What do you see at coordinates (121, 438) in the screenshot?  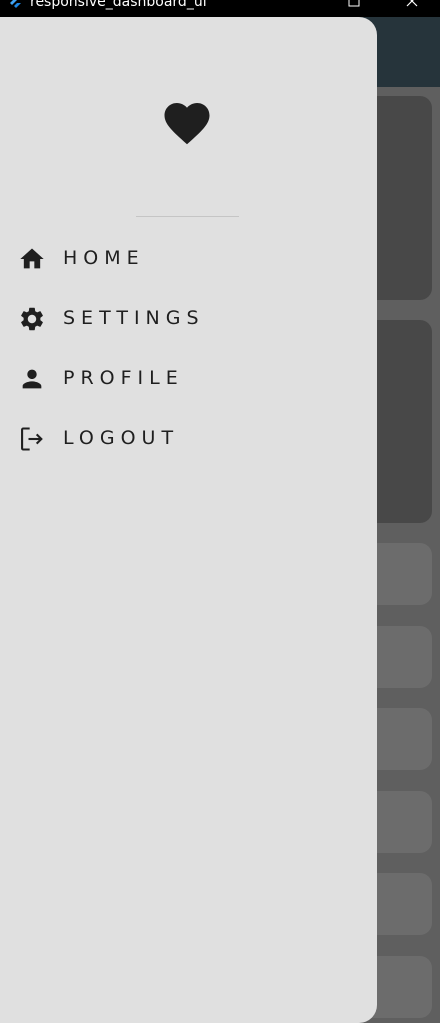 I see `nav-item-label: LOGOUT` at bounding box center [121, 438].